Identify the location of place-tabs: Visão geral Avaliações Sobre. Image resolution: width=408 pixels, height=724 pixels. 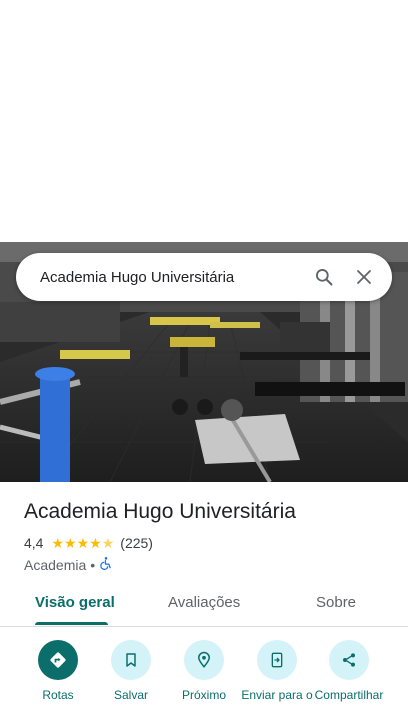
(204, 605).